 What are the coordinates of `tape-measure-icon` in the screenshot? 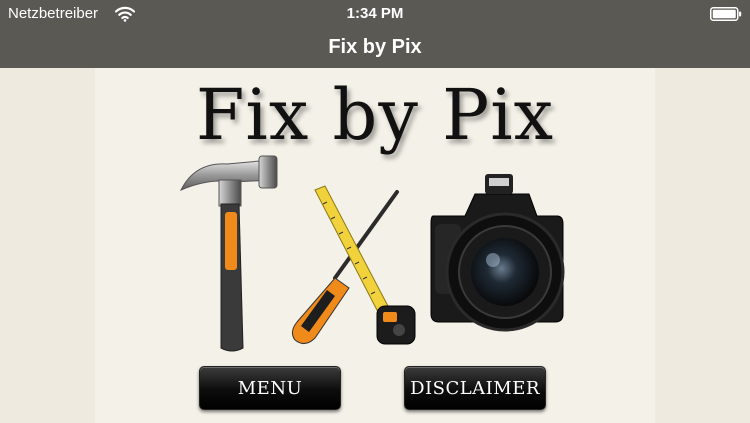 It's located at (365, 265).